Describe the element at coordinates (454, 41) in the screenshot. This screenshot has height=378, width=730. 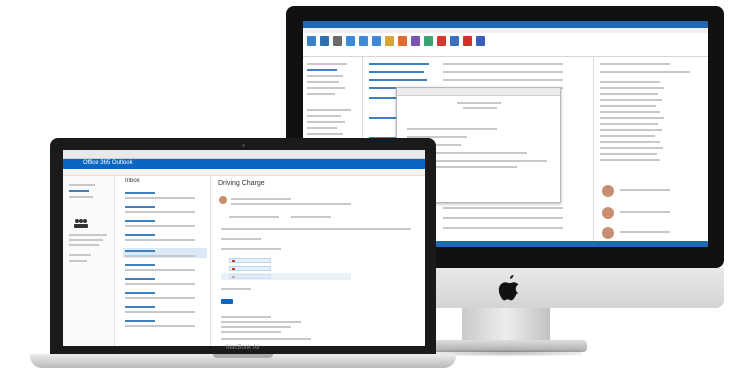
I see `addin-icon` at that location.